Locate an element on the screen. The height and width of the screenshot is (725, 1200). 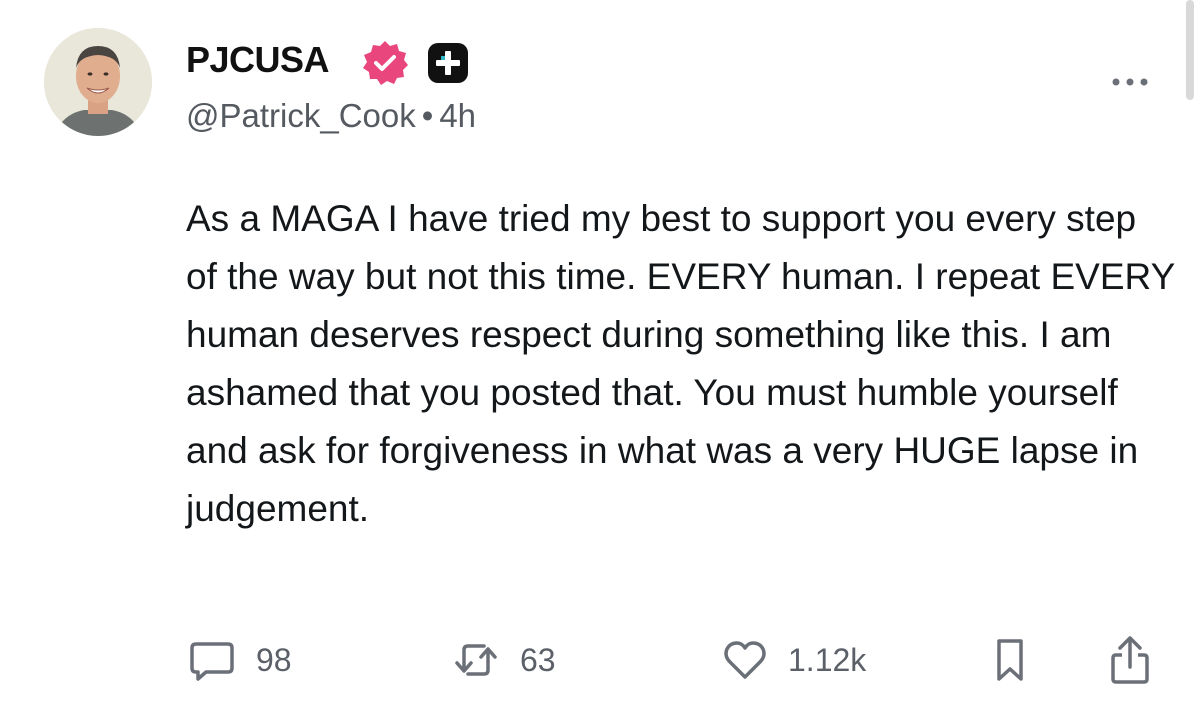
user-handle: @Patrick_Cook is located at coordinates (301, 115).